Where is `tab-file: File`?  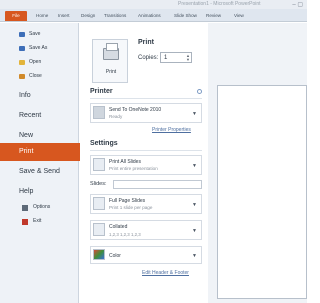
tab-file: File is located at coordinates (16, 16).